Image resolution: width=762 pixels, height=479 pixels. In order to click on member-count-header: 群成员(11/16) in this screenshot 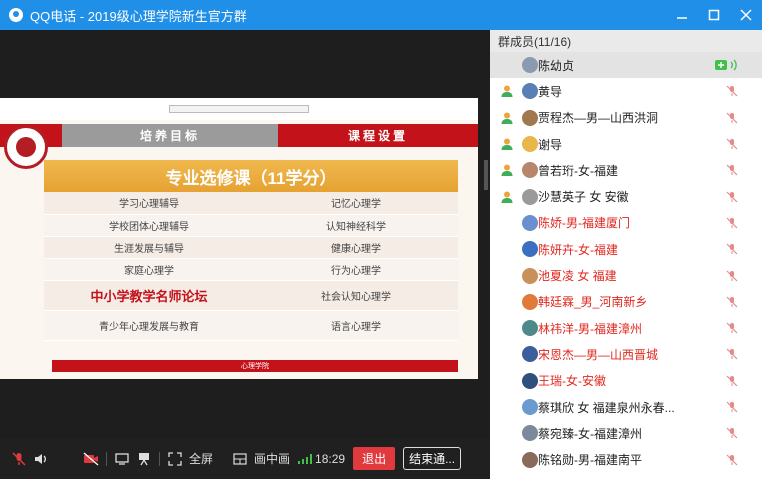, I will do `click(626, 41)`.